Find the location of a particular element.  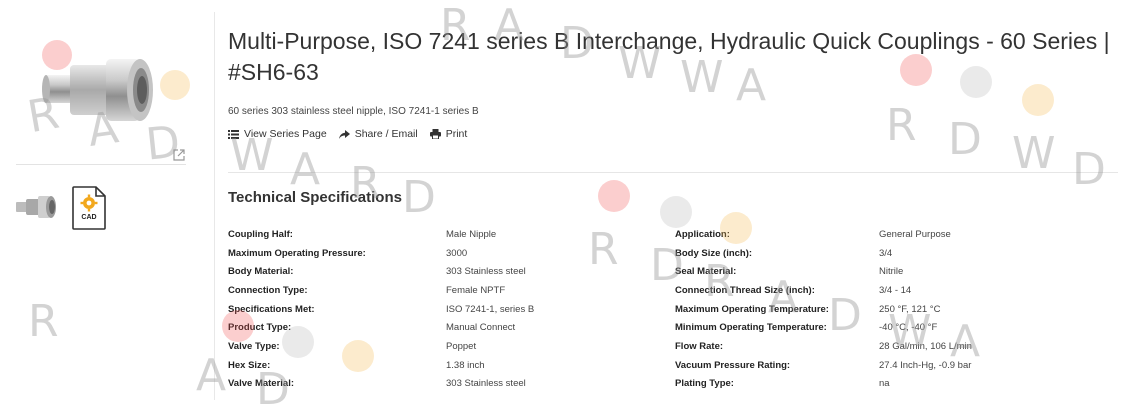

cad-file-icon is located at coordinates (89, 208).